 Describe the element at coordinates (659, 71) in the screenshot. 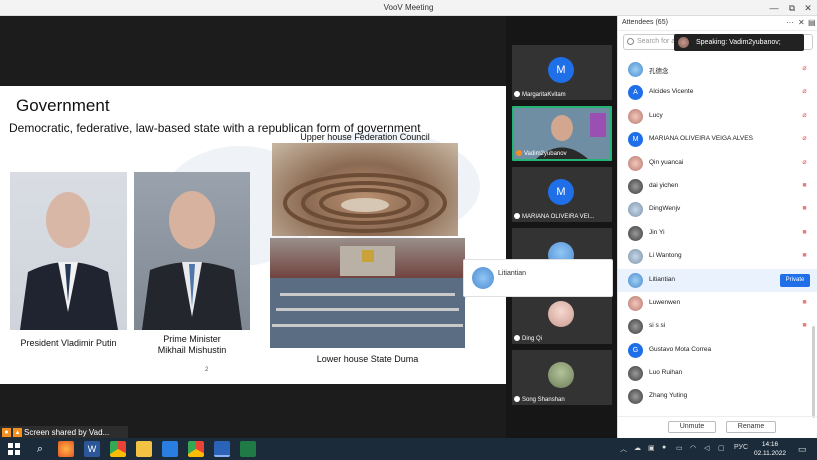

I see `attendee-name: 孔德念` at that location.